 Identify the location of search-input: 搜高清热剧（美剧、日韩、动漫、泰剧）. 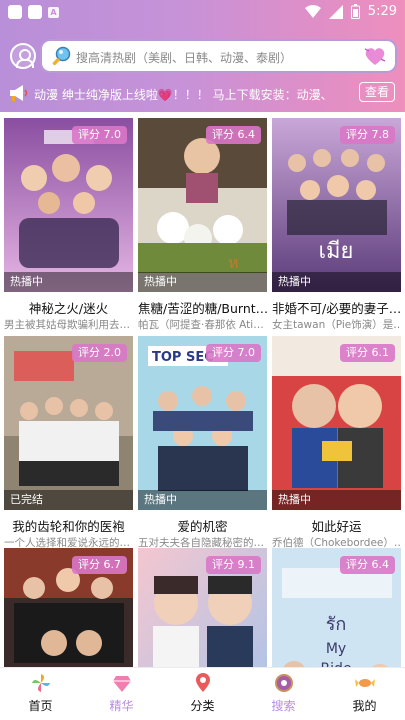
(218, 56).